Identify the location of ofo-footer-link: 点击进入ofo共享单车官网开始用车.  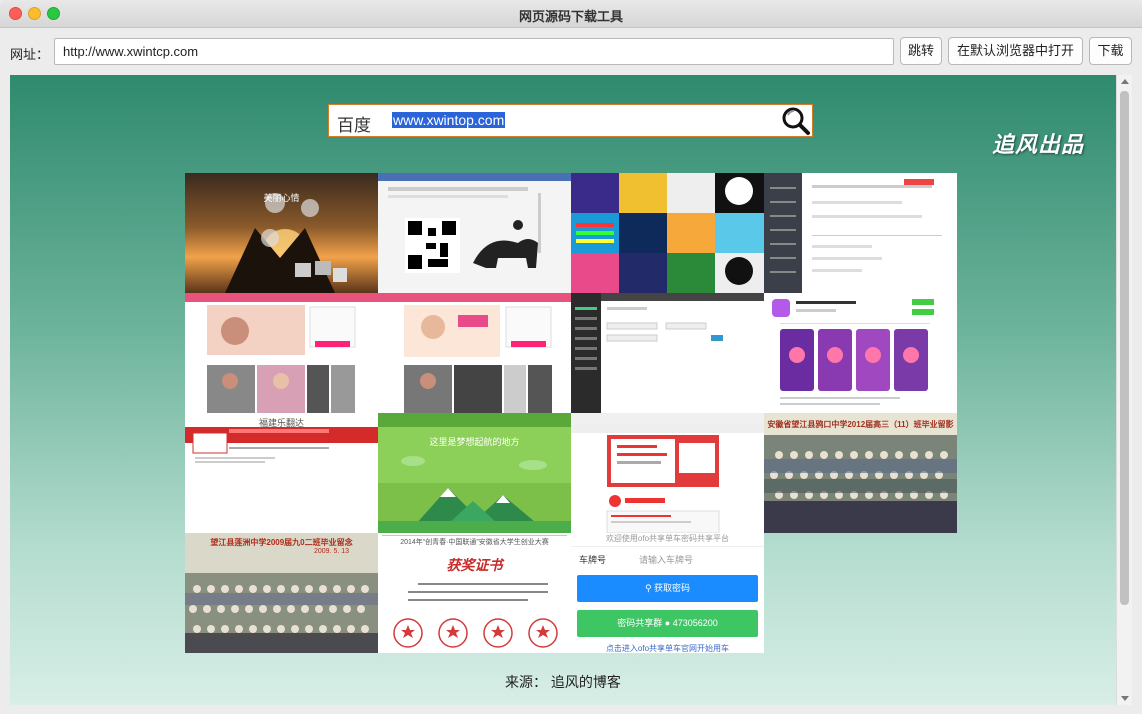
(667, 648).